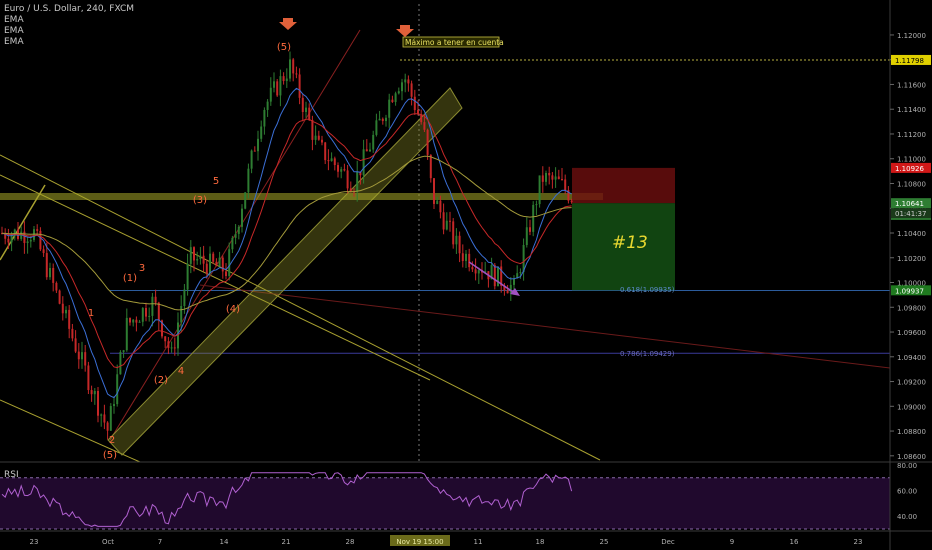 This screenshot has width=932, height=550. Describe the element at coordinates (108, 542) in the screenshot. I see `x-tick-label: Oct` at that location.